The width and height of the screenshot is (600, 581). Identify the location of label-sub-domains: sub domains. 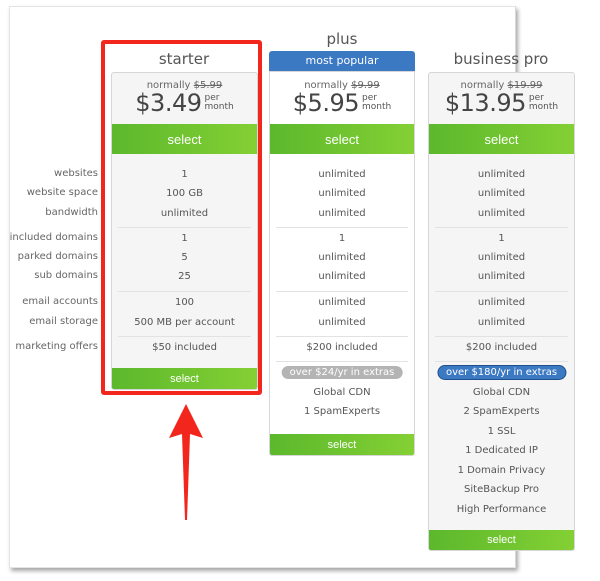
(66, 275).